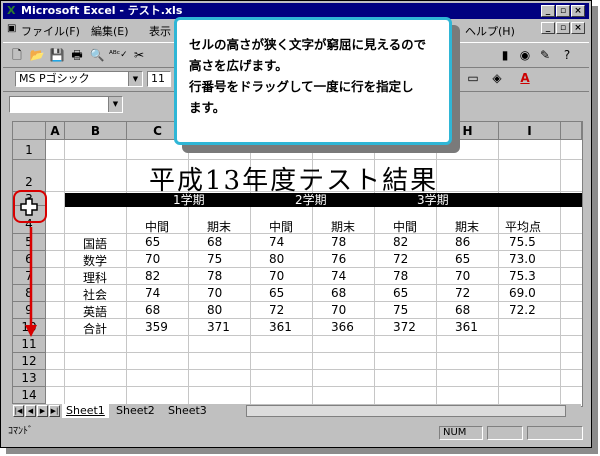  Describe the element at coordinates (20, 431) in the screenshot. I see `status-mode: ｺﾏﾝﾄﾞ` at that location.